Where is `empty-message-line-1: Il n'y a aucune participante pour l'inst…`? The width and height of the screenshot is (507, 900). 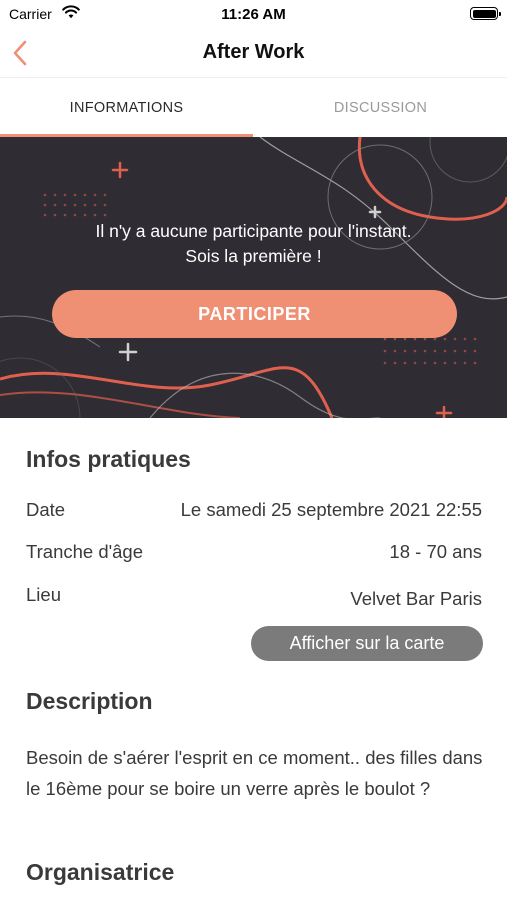
empty-message-line-1: Il n'y a aucune participante pour l'inst… is located at coordinates (253, 231).